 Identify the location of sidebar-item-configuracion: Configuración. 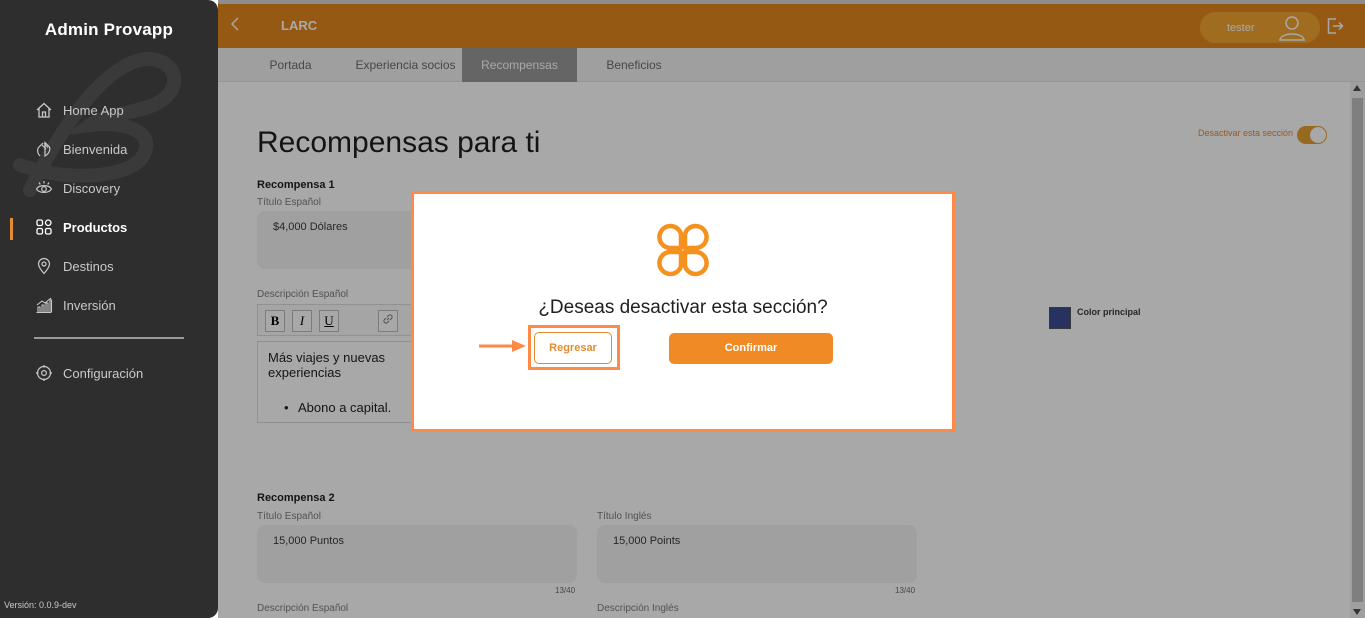
(88, 373).